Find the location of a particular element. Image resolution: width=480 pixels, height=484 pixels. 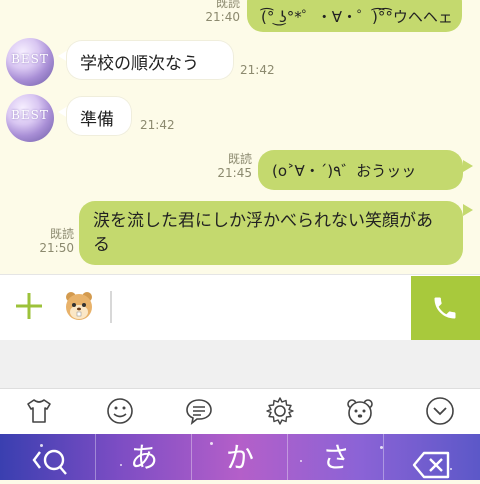

message-meta: 既読 21:40 is located at coordinates (218, 12).